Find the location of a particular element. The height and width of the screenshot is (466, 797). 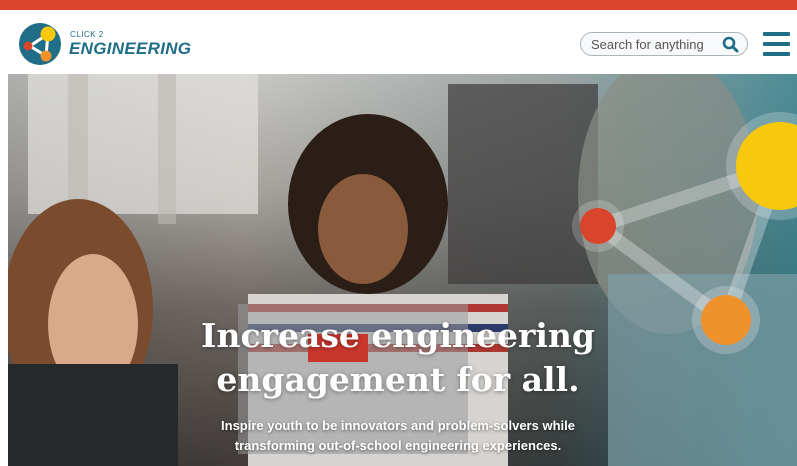

menu-bar-middle is located at coordinates (776, 44).